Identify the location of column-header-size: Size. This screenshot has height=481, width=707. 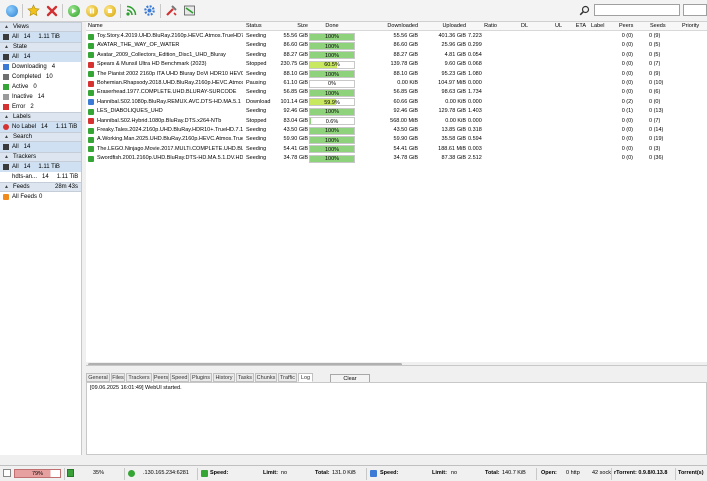
(301, 26).